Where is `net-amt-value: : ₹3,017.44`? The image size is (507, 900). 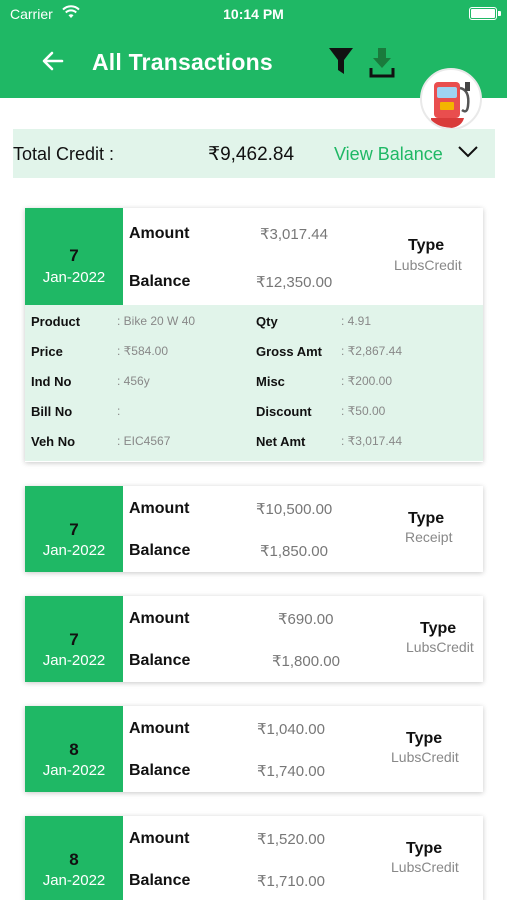 net-amt-value: : ₹3,017.44 is located at coordinates (372, 441).